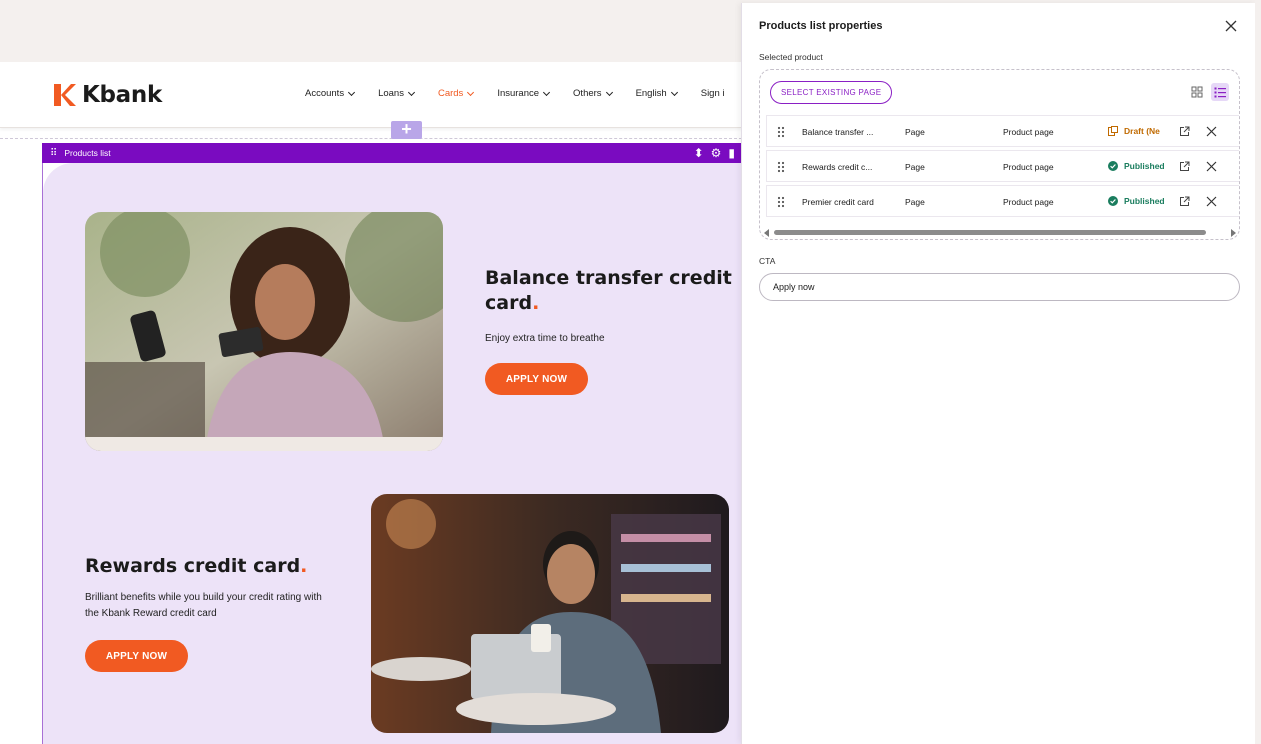 The width and height of the screenshot is (1261, 744). Describe the element at coordinates (587, 93) in the screenshot. I see `nav-label: Others` at that location.